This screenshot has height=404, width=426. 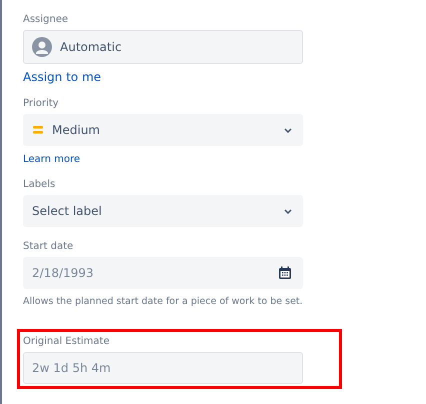 What do you see at coordinates (41, 103) in the screenshot?
I see `field-label: Priority` at bounding box center [41, 103].